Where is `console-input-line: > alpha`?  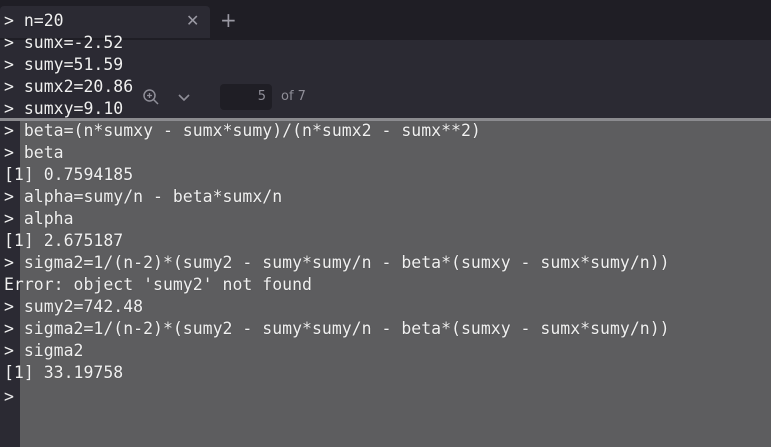
console-input-line: > alpha is located at coordinates (39, 218).